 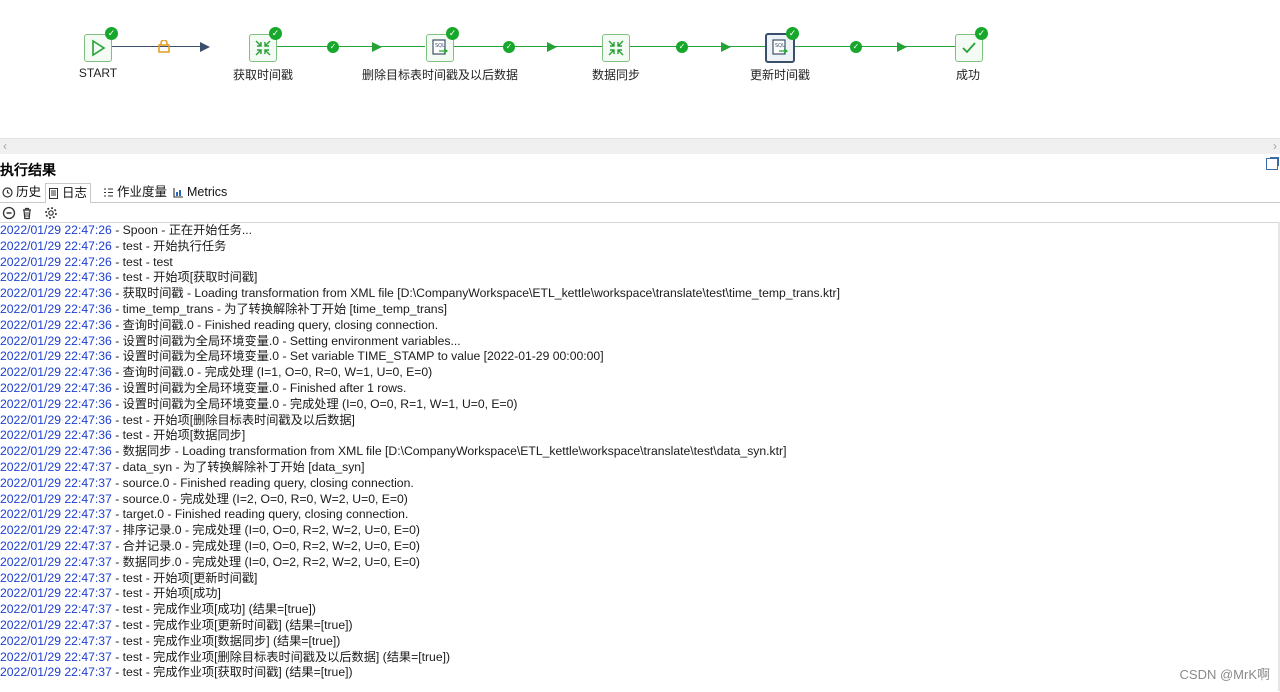 What do you see at coordinates (1272, 163) in the screenshot?
I see `maximize-icon` at bounding box center [1272, 163].